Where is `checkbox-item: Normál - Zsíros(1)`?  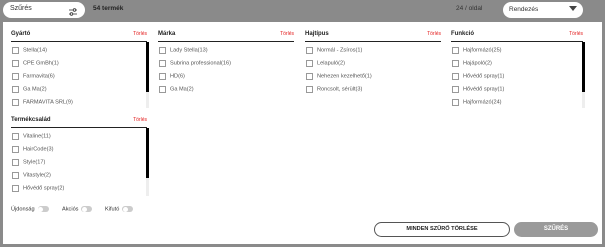 checkbox-item: Normál - Zsíros(1) is located at coordinates (334, 52).